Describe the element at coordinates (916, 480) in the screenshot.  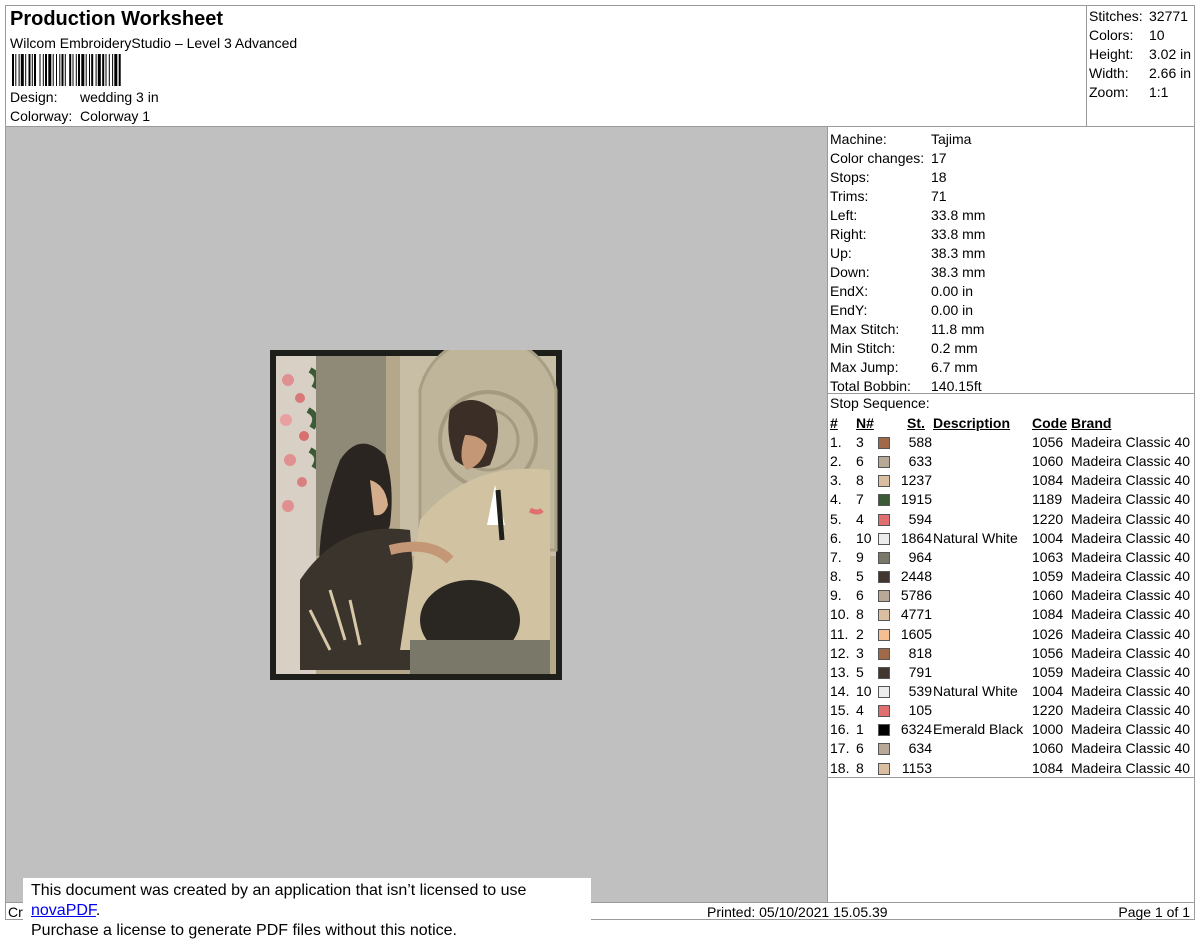
I see `stitch-count: 1237` at that location.